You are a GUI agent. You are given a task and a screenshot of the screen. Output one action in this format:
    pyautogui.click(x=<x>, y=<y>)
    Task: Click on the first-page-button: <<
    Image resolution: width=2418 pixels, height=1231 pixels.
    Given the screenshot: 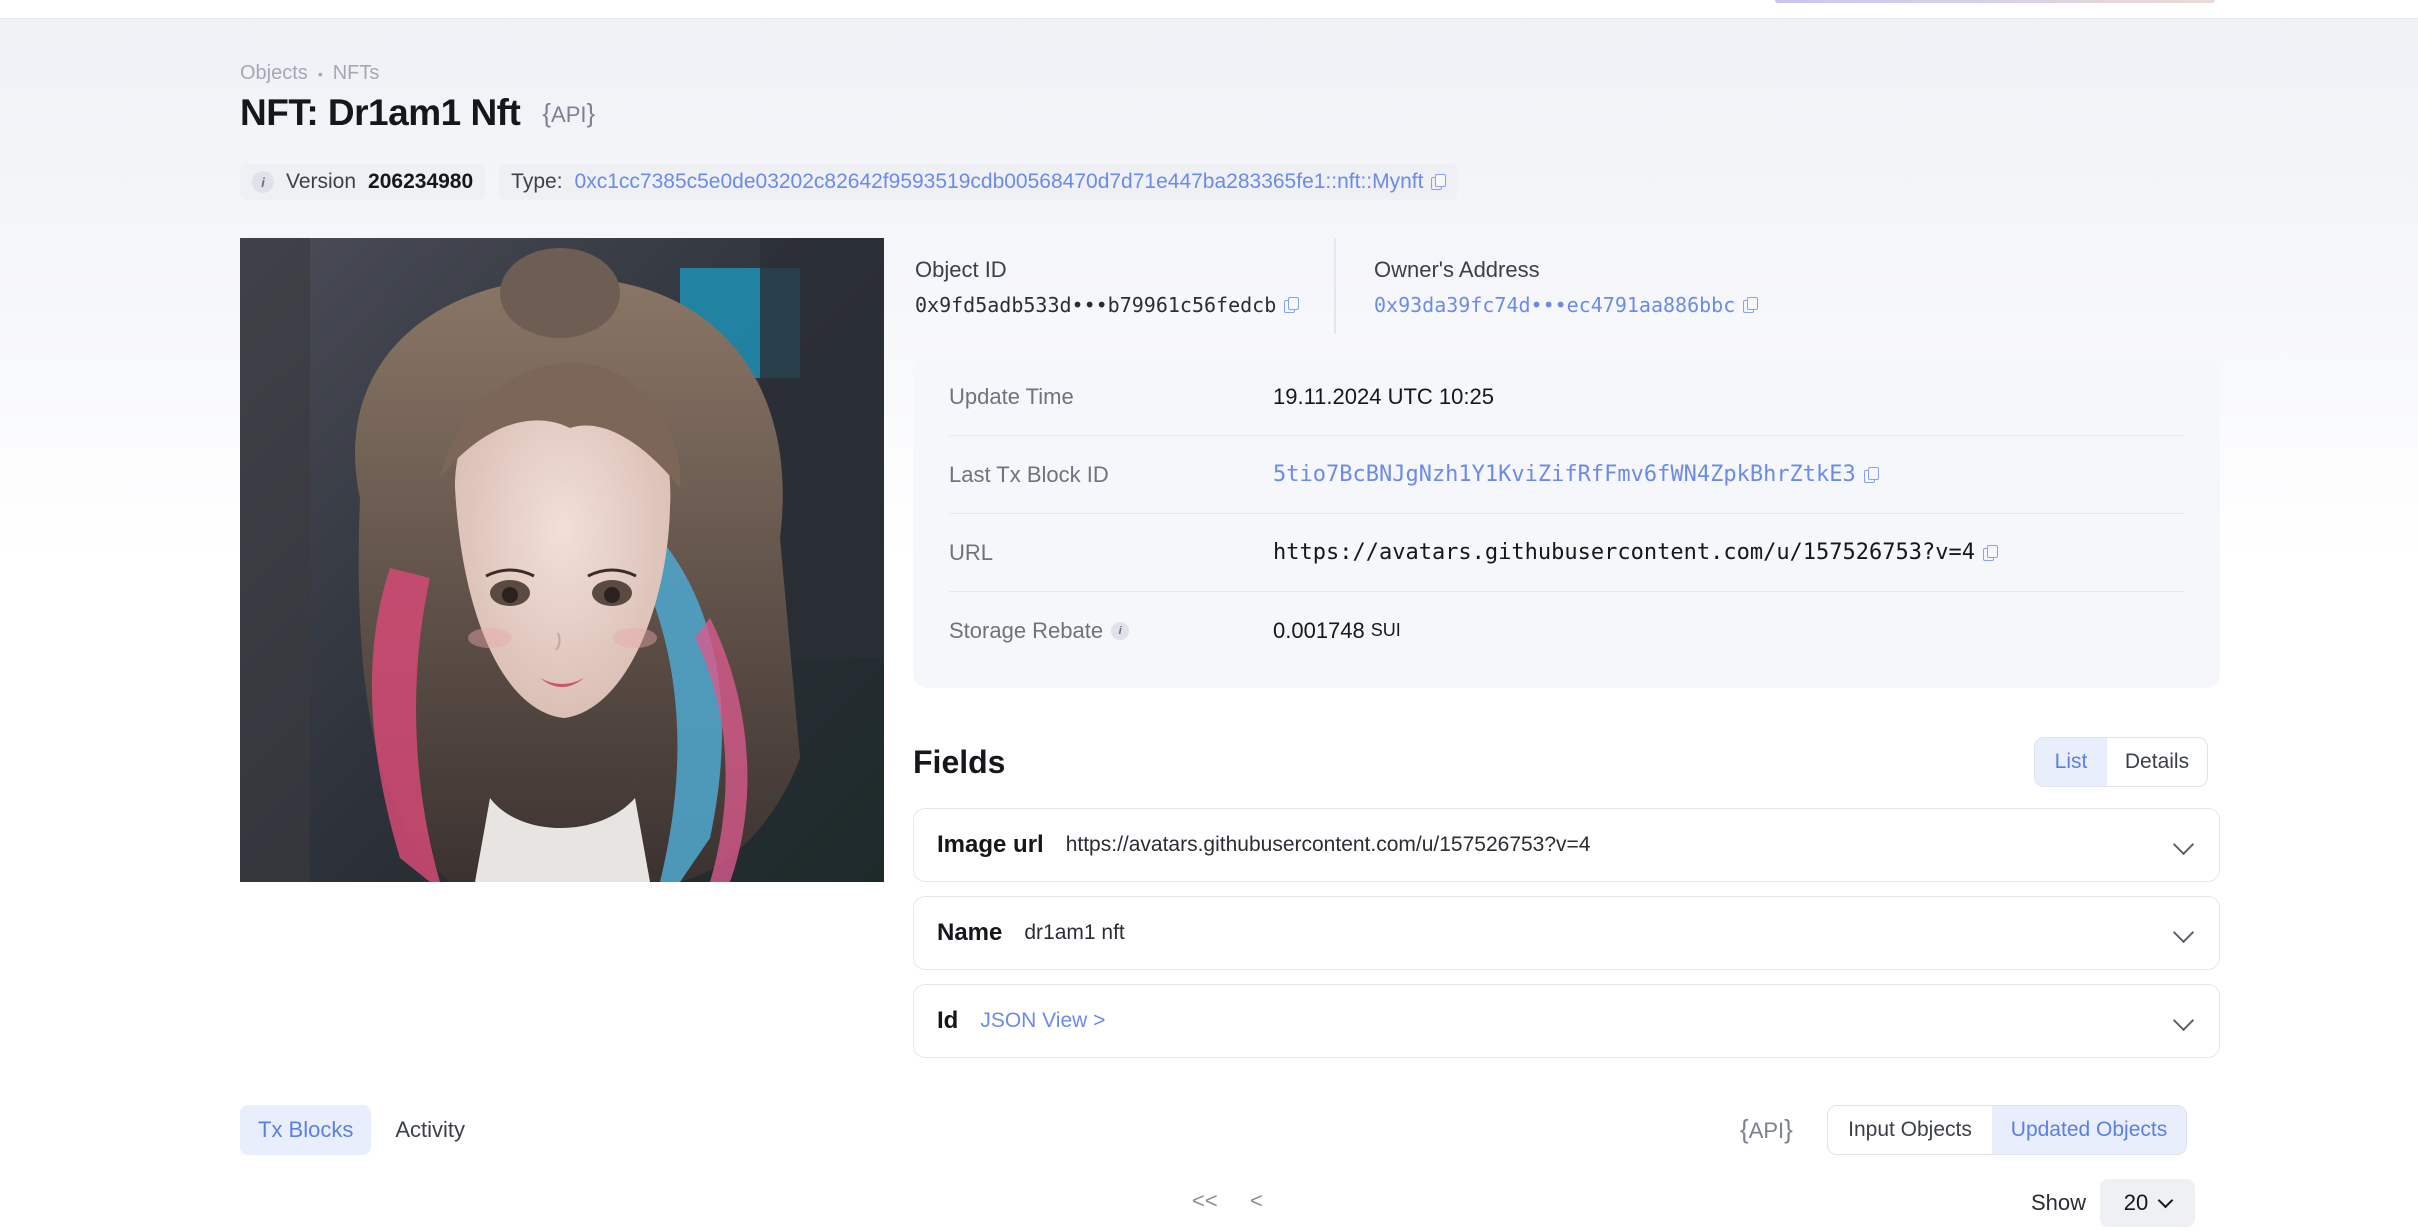 What is the action you would take?
    pyautogui.click(x=1205, y=1201)
    